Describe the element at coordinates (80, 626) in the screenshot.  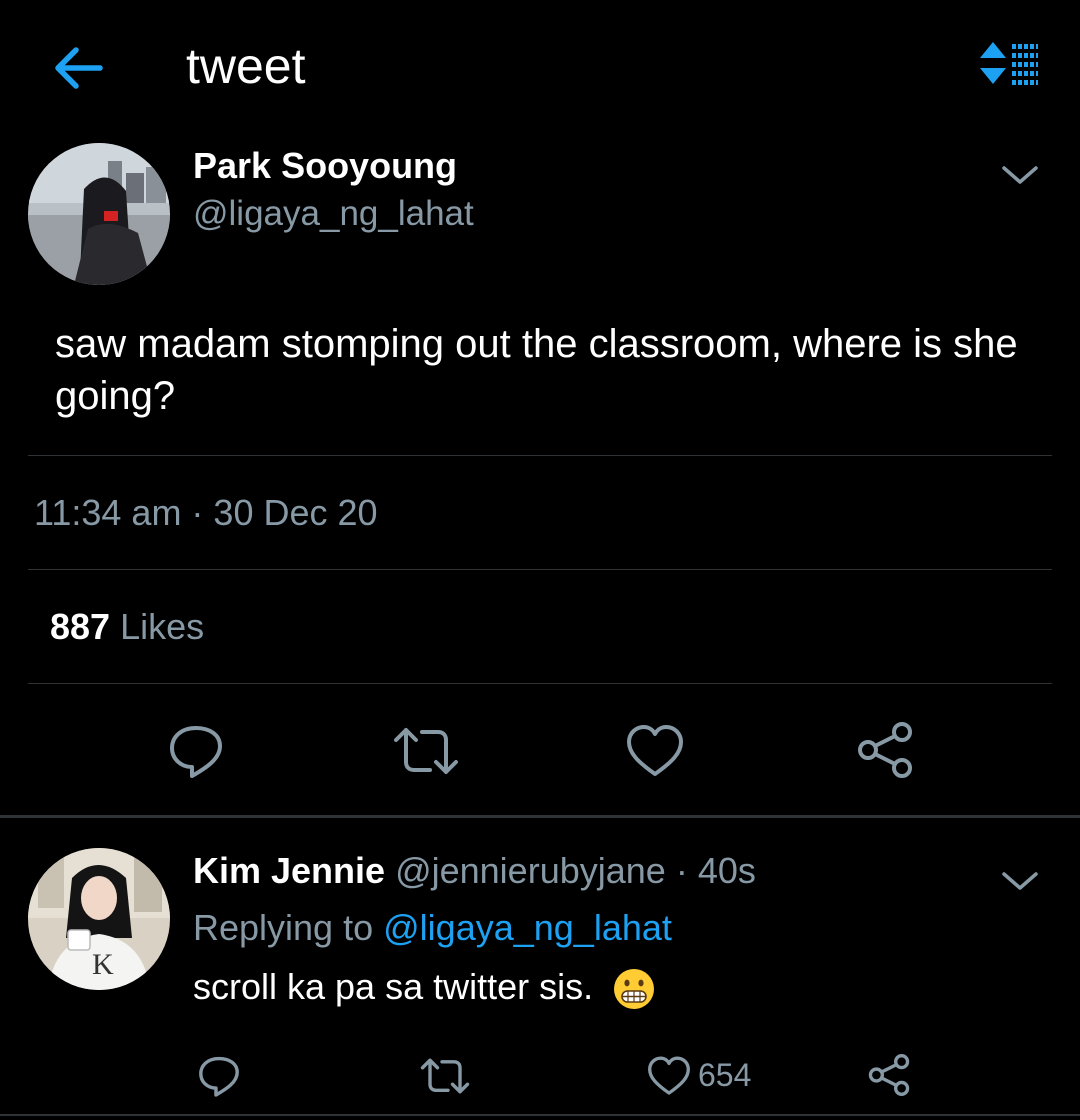
I see `likes-count: 887` at that location.